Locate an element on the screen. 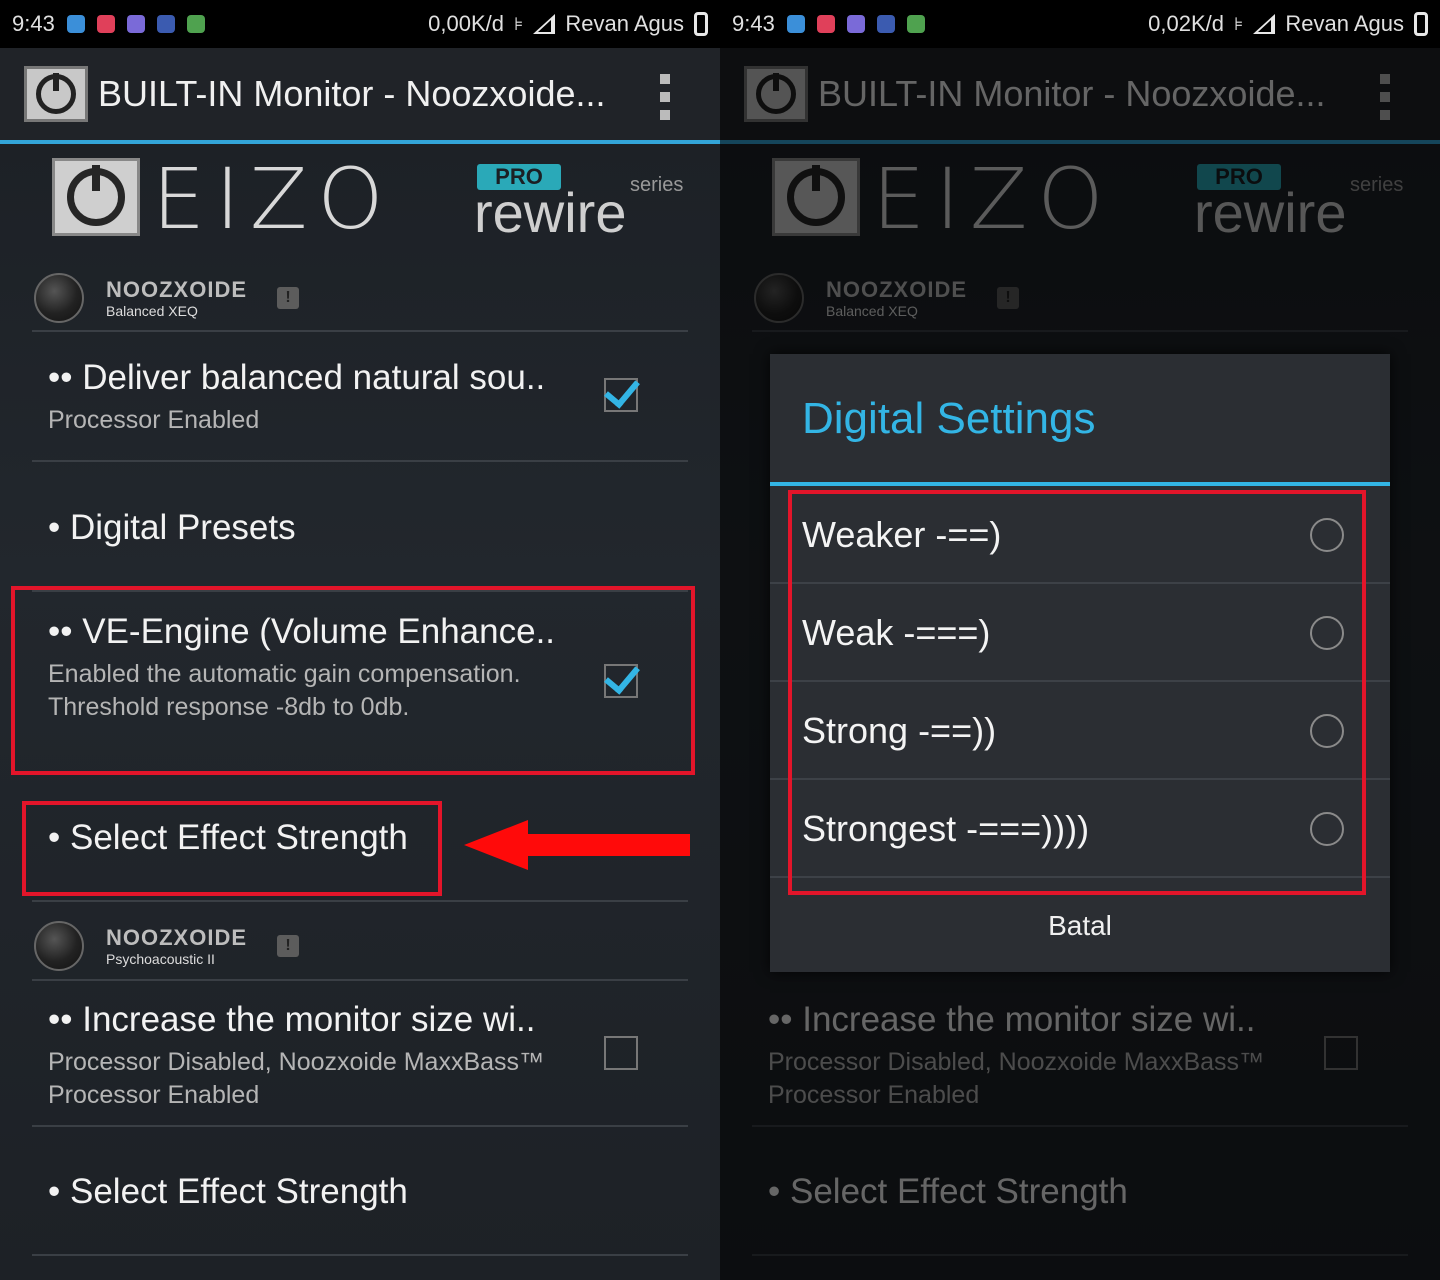  banner-product: rewire is located at coordinates (550, 212).